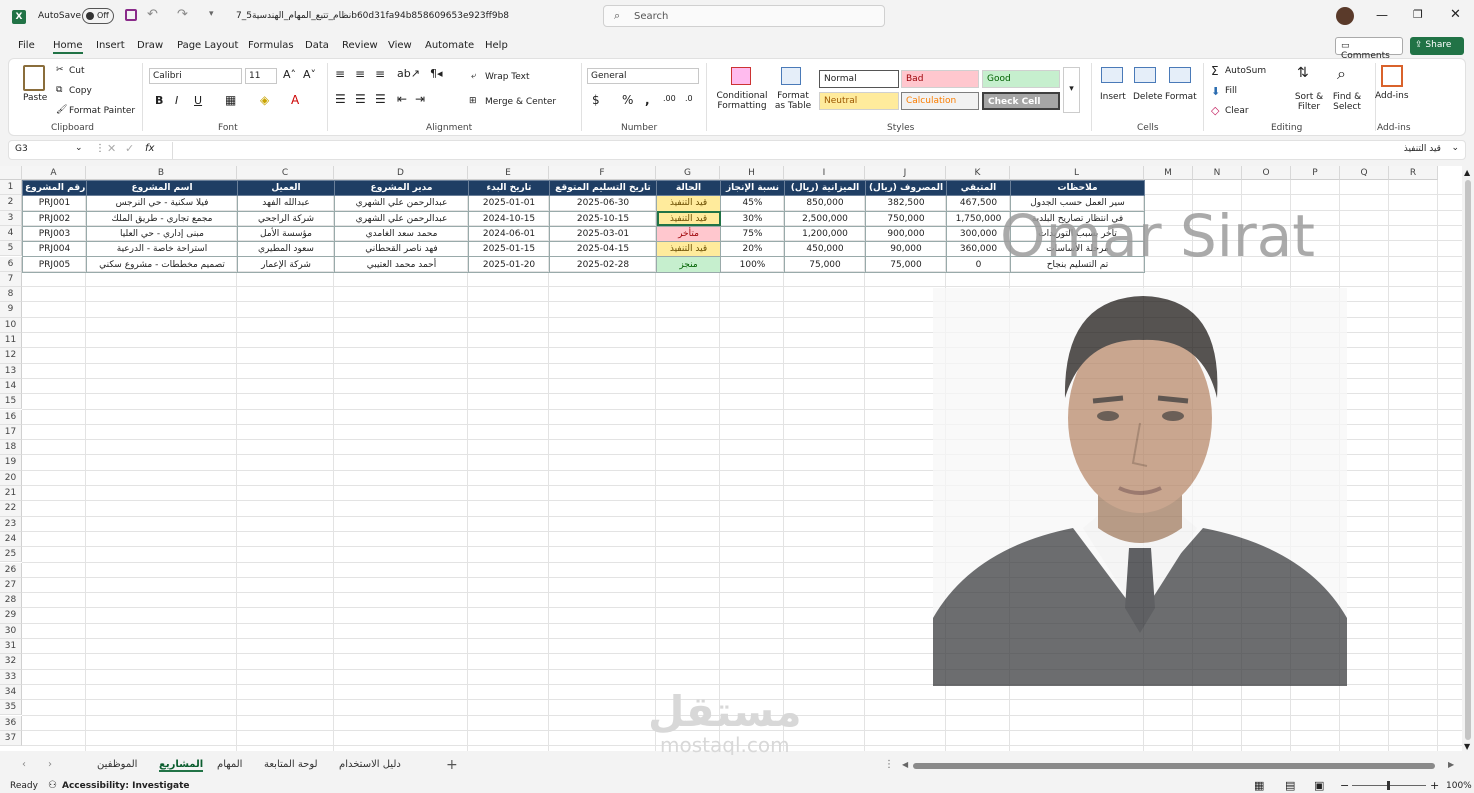 Image resolution: width=1474 pixels, height=793 pixels. Describe the element at coordinates (149, 148) in the screenshot. I see `insert-function-icon: fx` at that location.